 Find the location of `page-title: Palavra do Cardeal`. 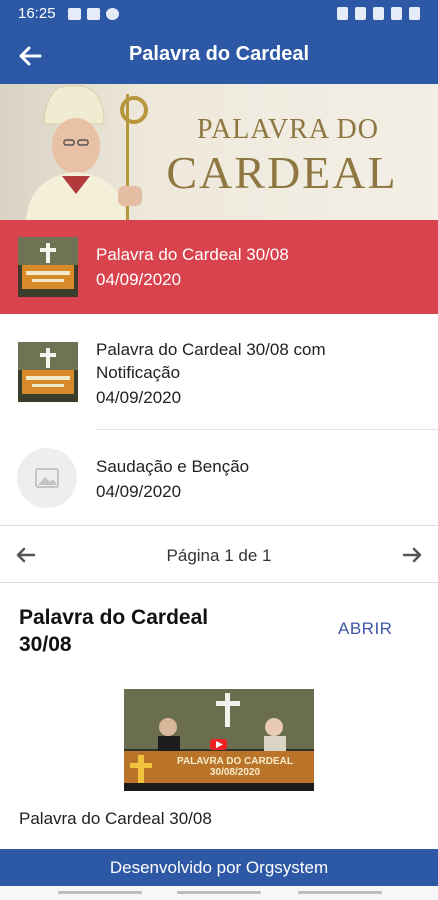

page-title: Palavra do Cardeal is located at coordinates (219, 54).